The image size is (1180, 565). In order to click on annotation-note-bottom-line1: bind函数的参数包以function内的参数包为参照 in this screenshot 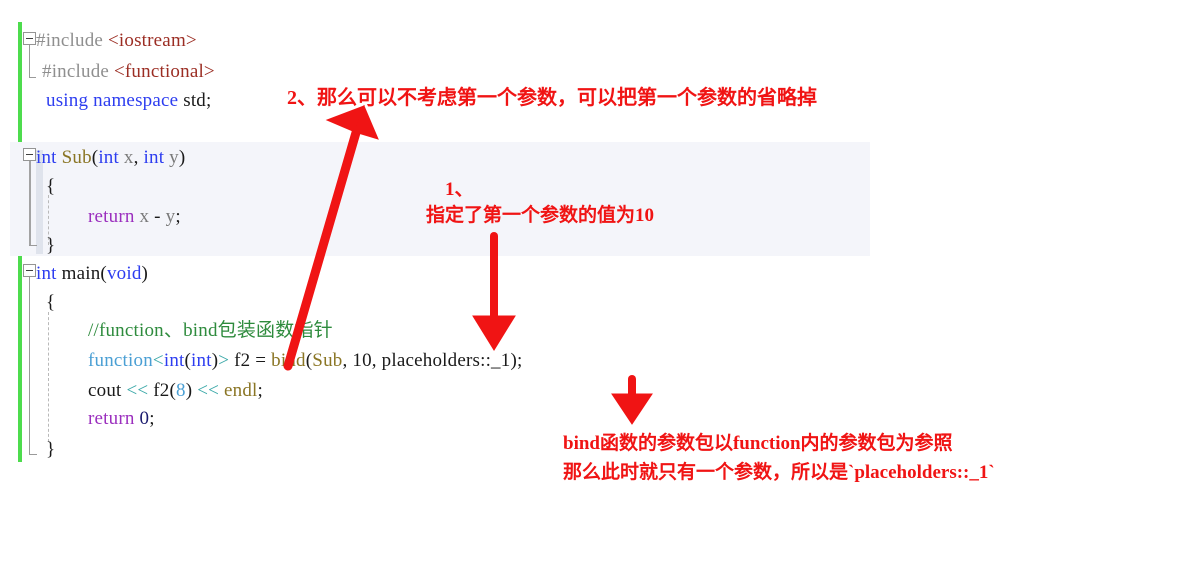, I will do `click(758, 443)`.